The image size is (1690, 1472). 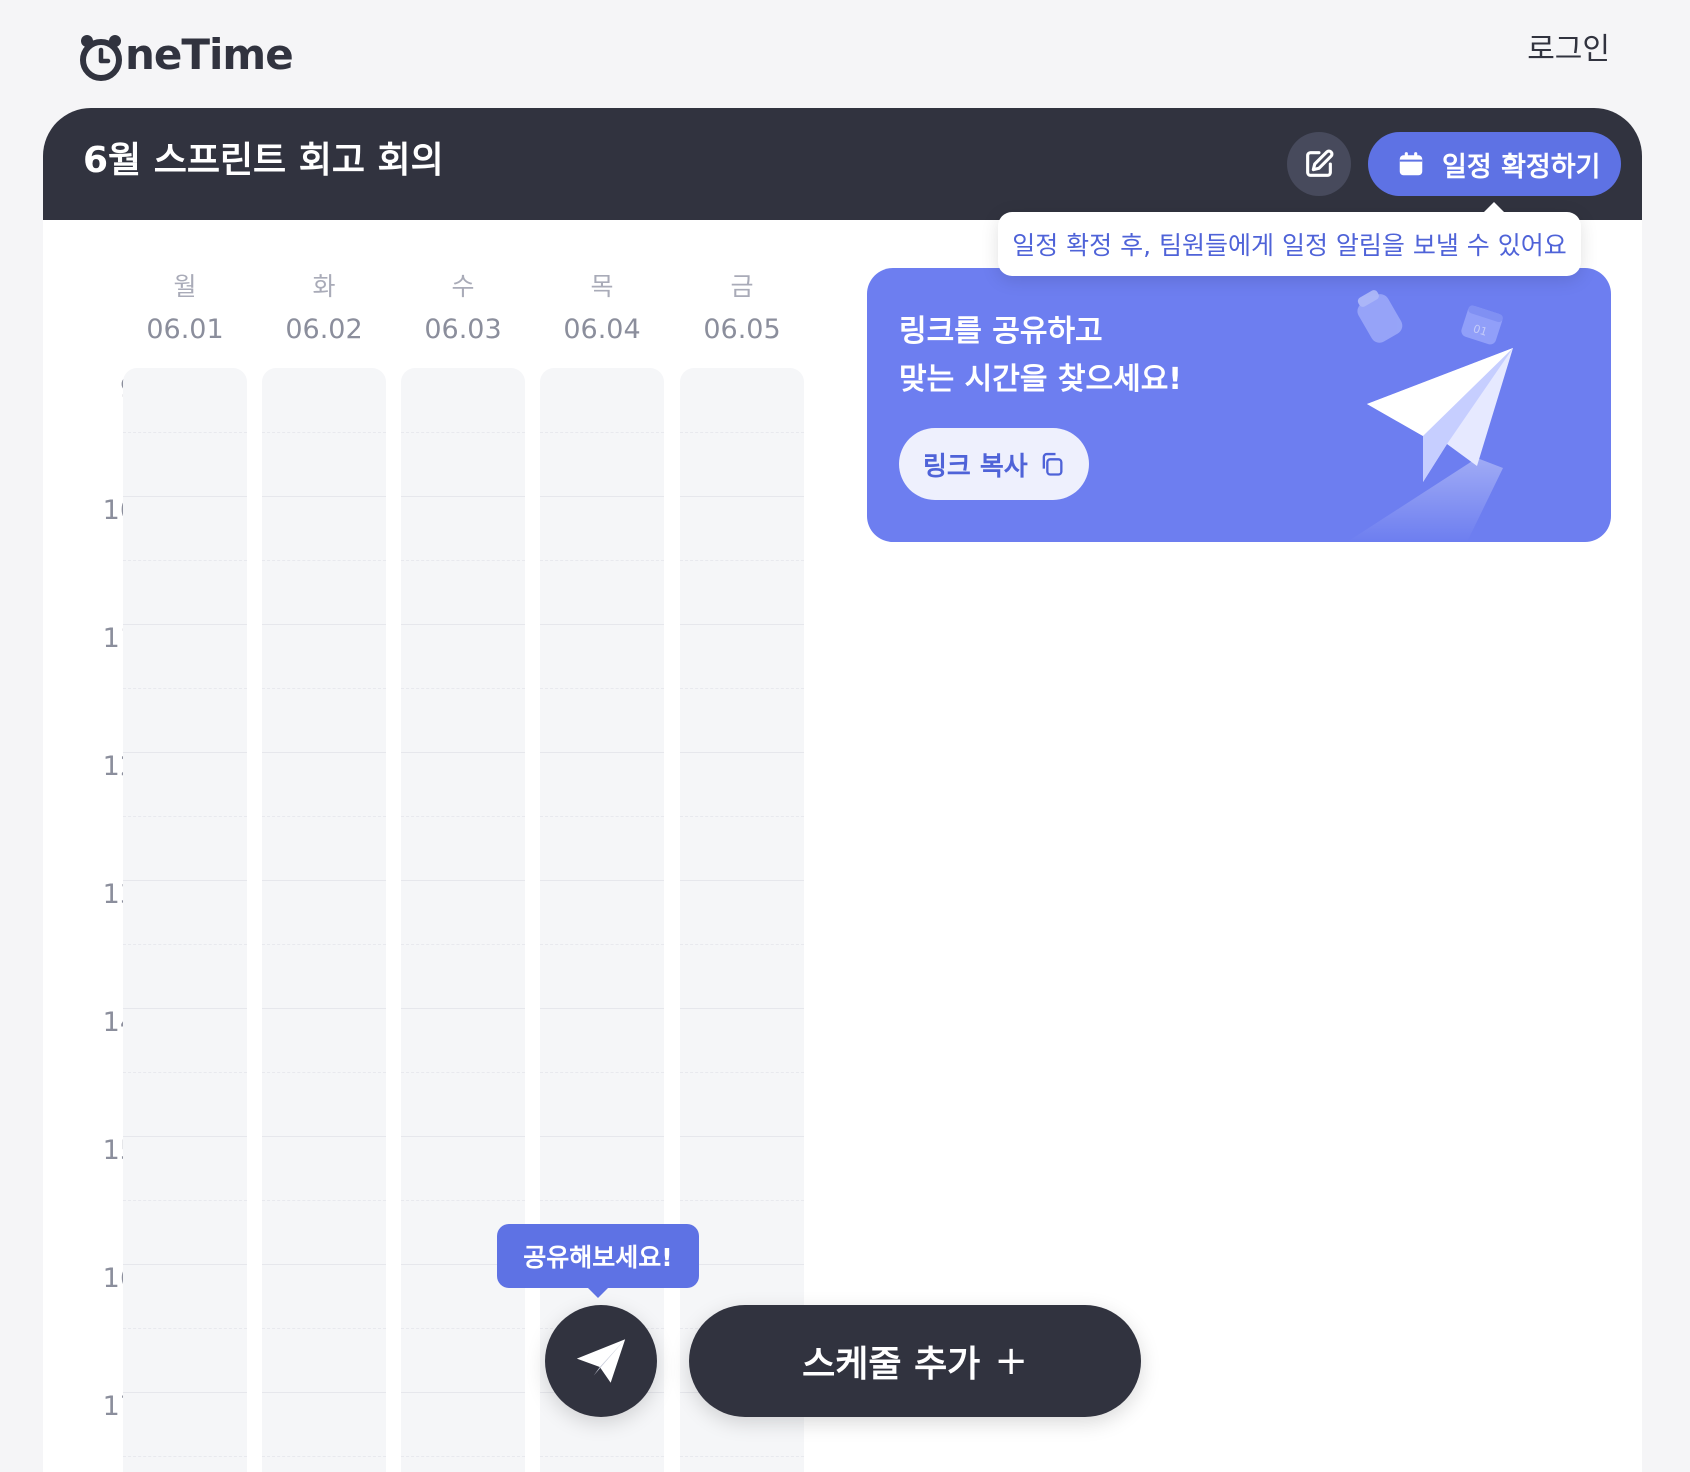 What do you see at coordinates (742, 329) in the screenshot?
I see `day-date: 06.05` at bounding box center [742, 329].